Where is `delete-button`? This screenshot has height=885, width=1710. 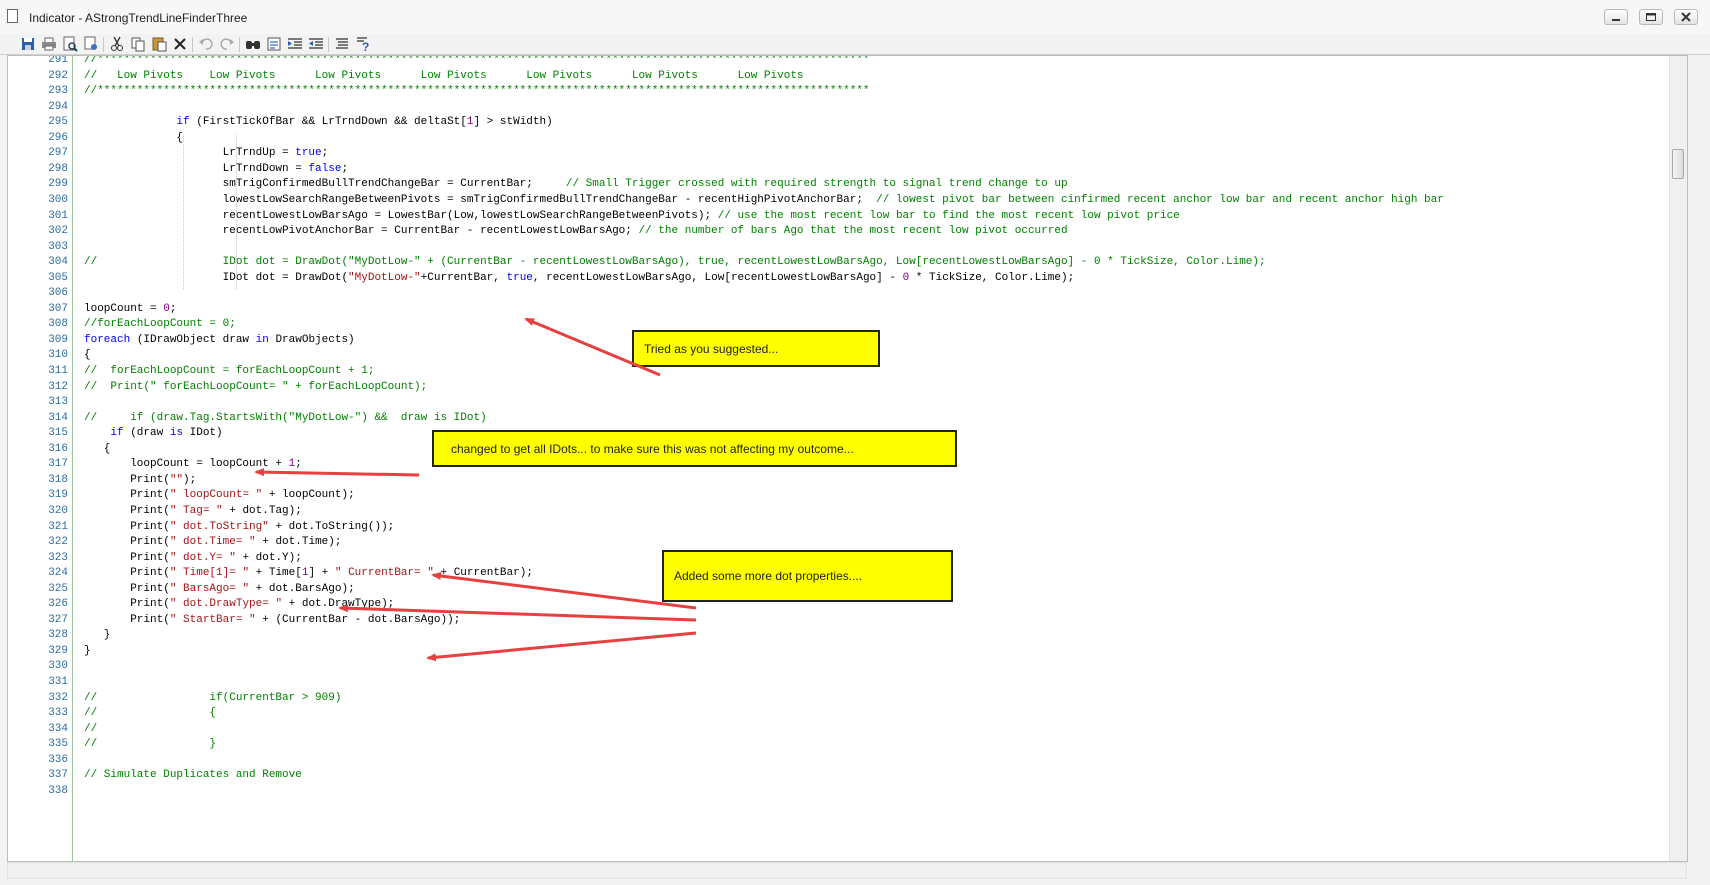 delete-button is located at coordinates (180, 44).